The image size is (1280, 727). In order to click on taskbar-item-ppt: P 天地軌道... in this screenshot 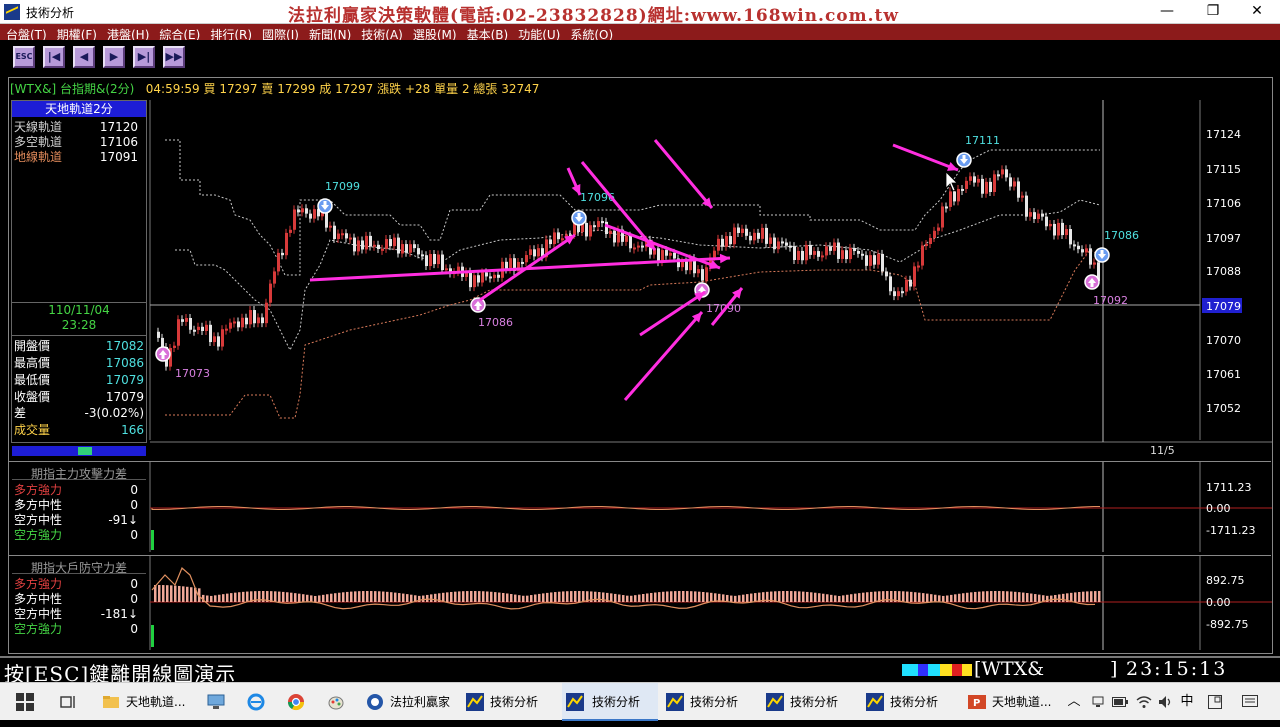, I will do `click(1014, 702)`.